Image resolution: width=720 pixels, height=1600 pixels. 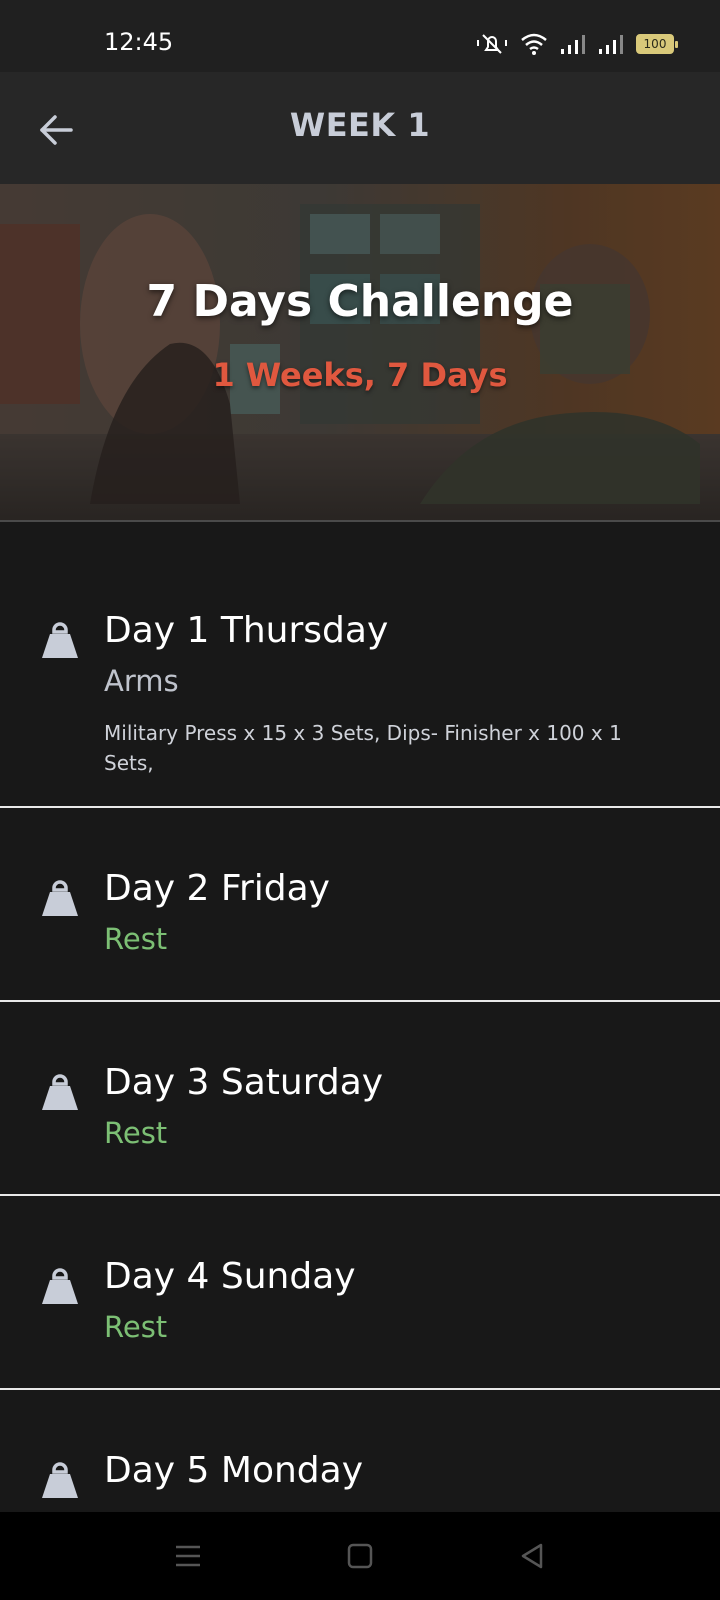 I want to click on battery-level: 100, so click(x=655, y=44).